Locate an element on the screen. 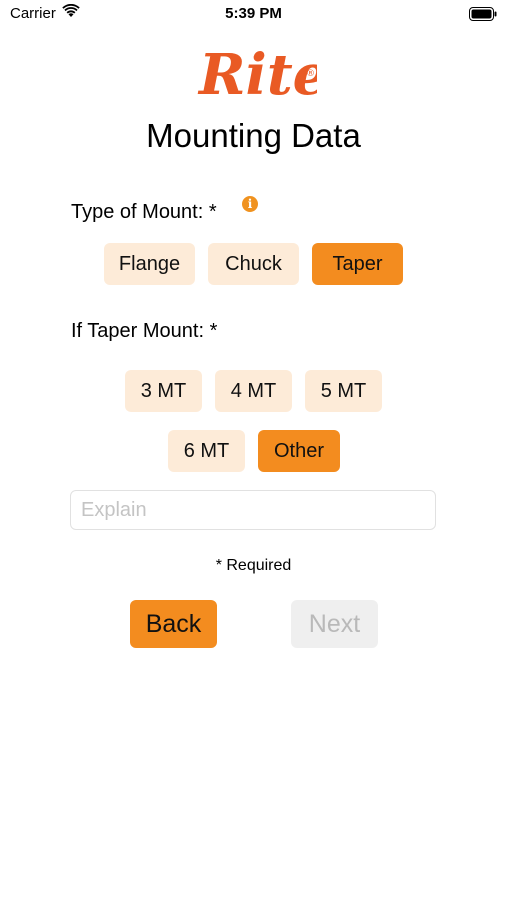 Image resolution: width=507 pixels, height=900 pixels. clock: 5:39 PM is located at coordinates (253, 13).